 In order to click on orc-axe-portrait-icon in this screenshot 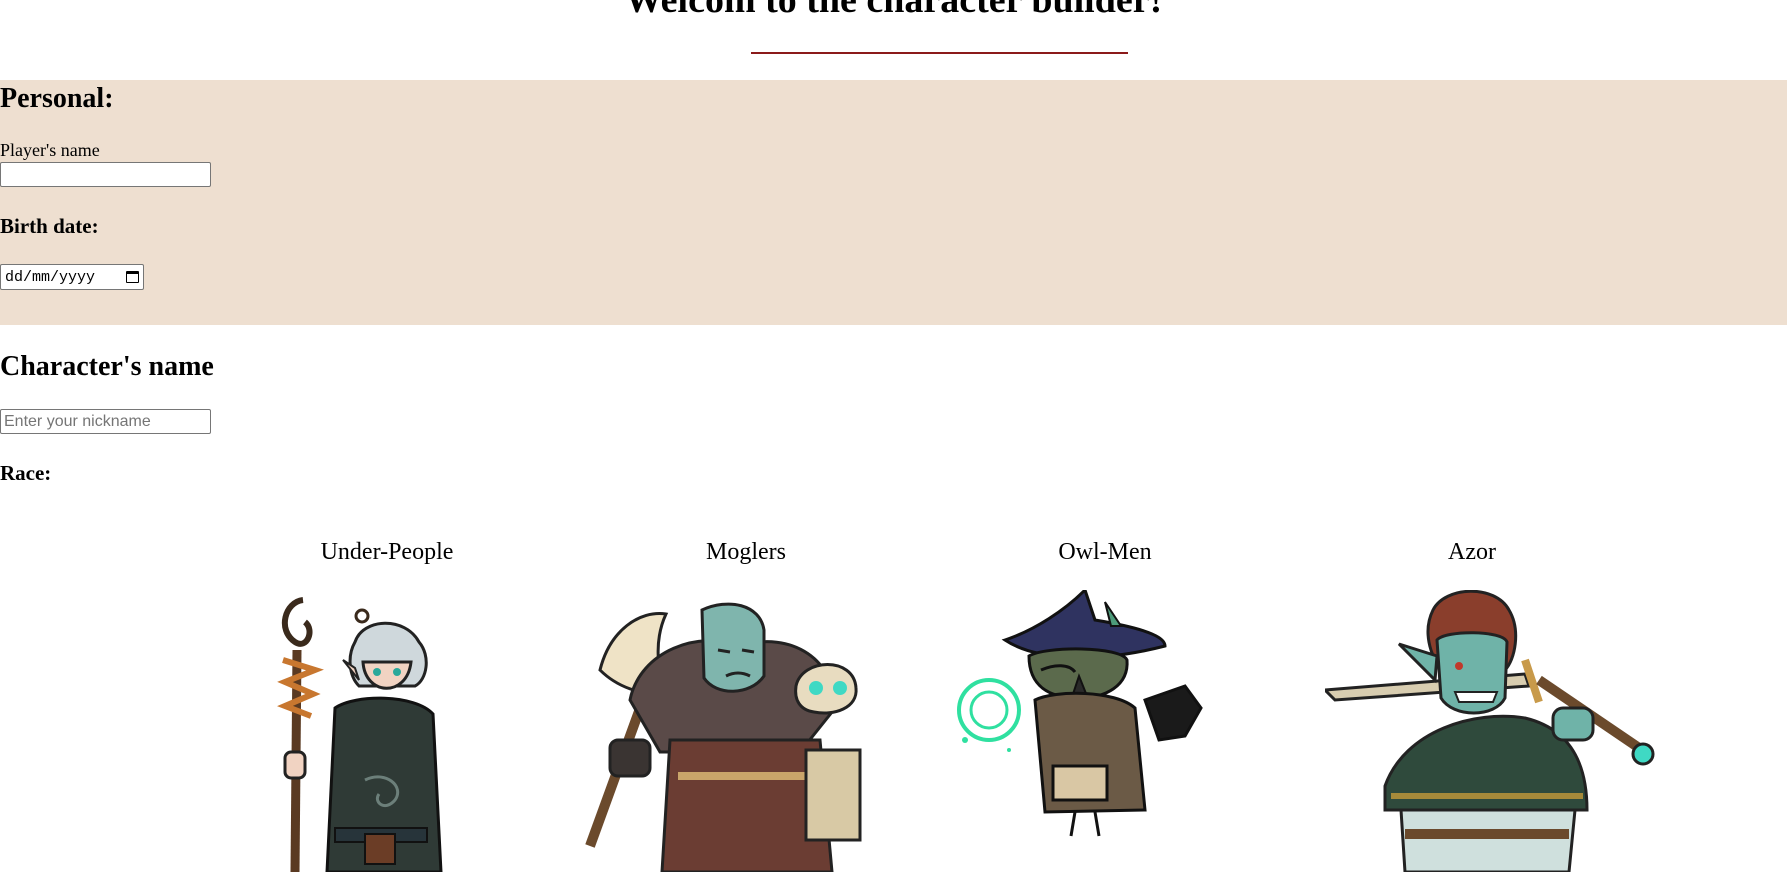, I will do `click(735, 731)`.